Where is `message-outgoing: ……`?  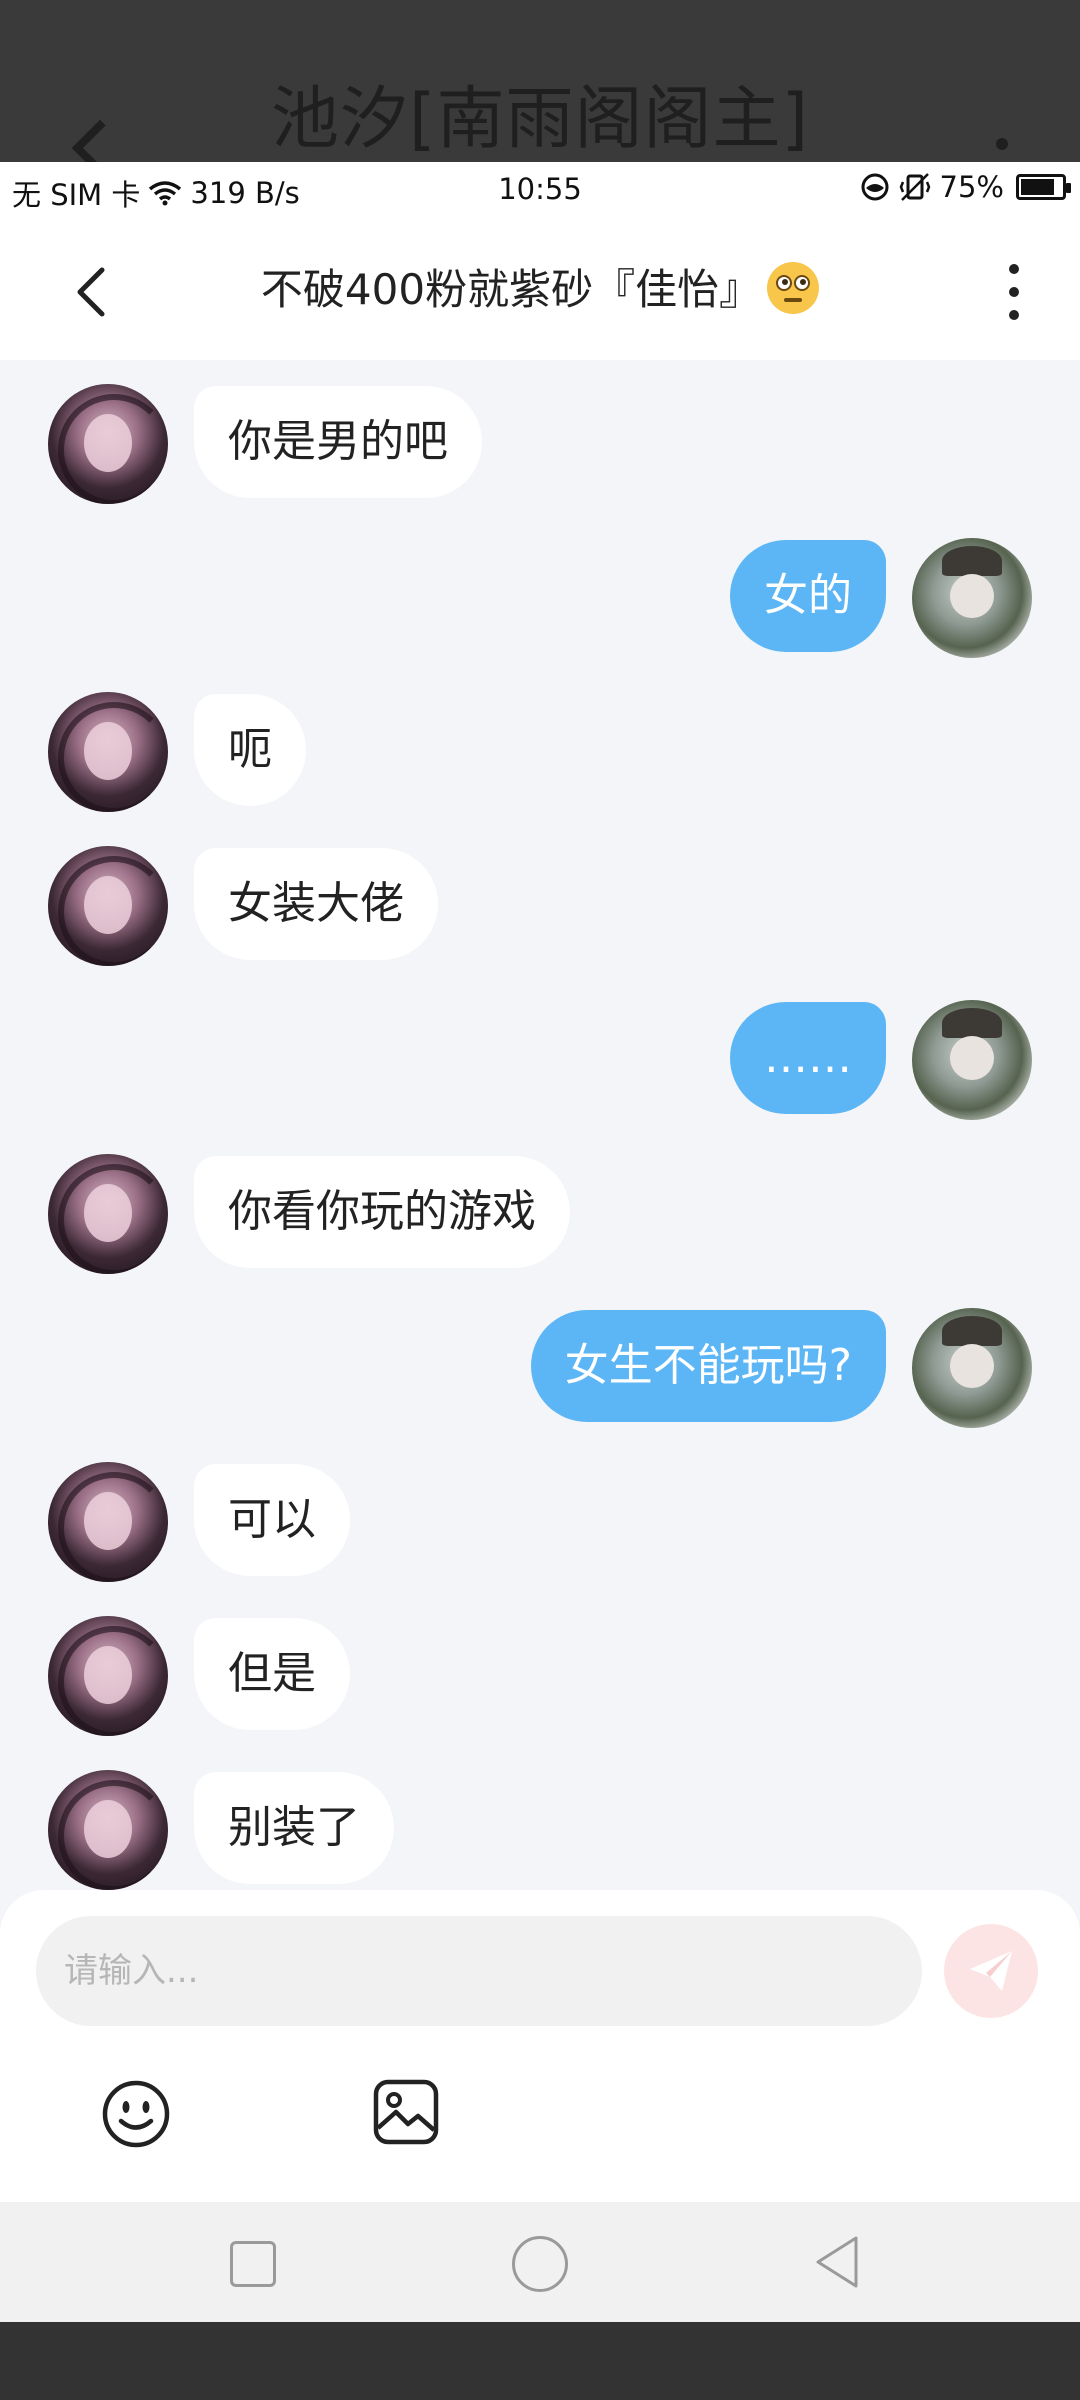 message-outgoing: …… is located at coordinates (540, 1060).